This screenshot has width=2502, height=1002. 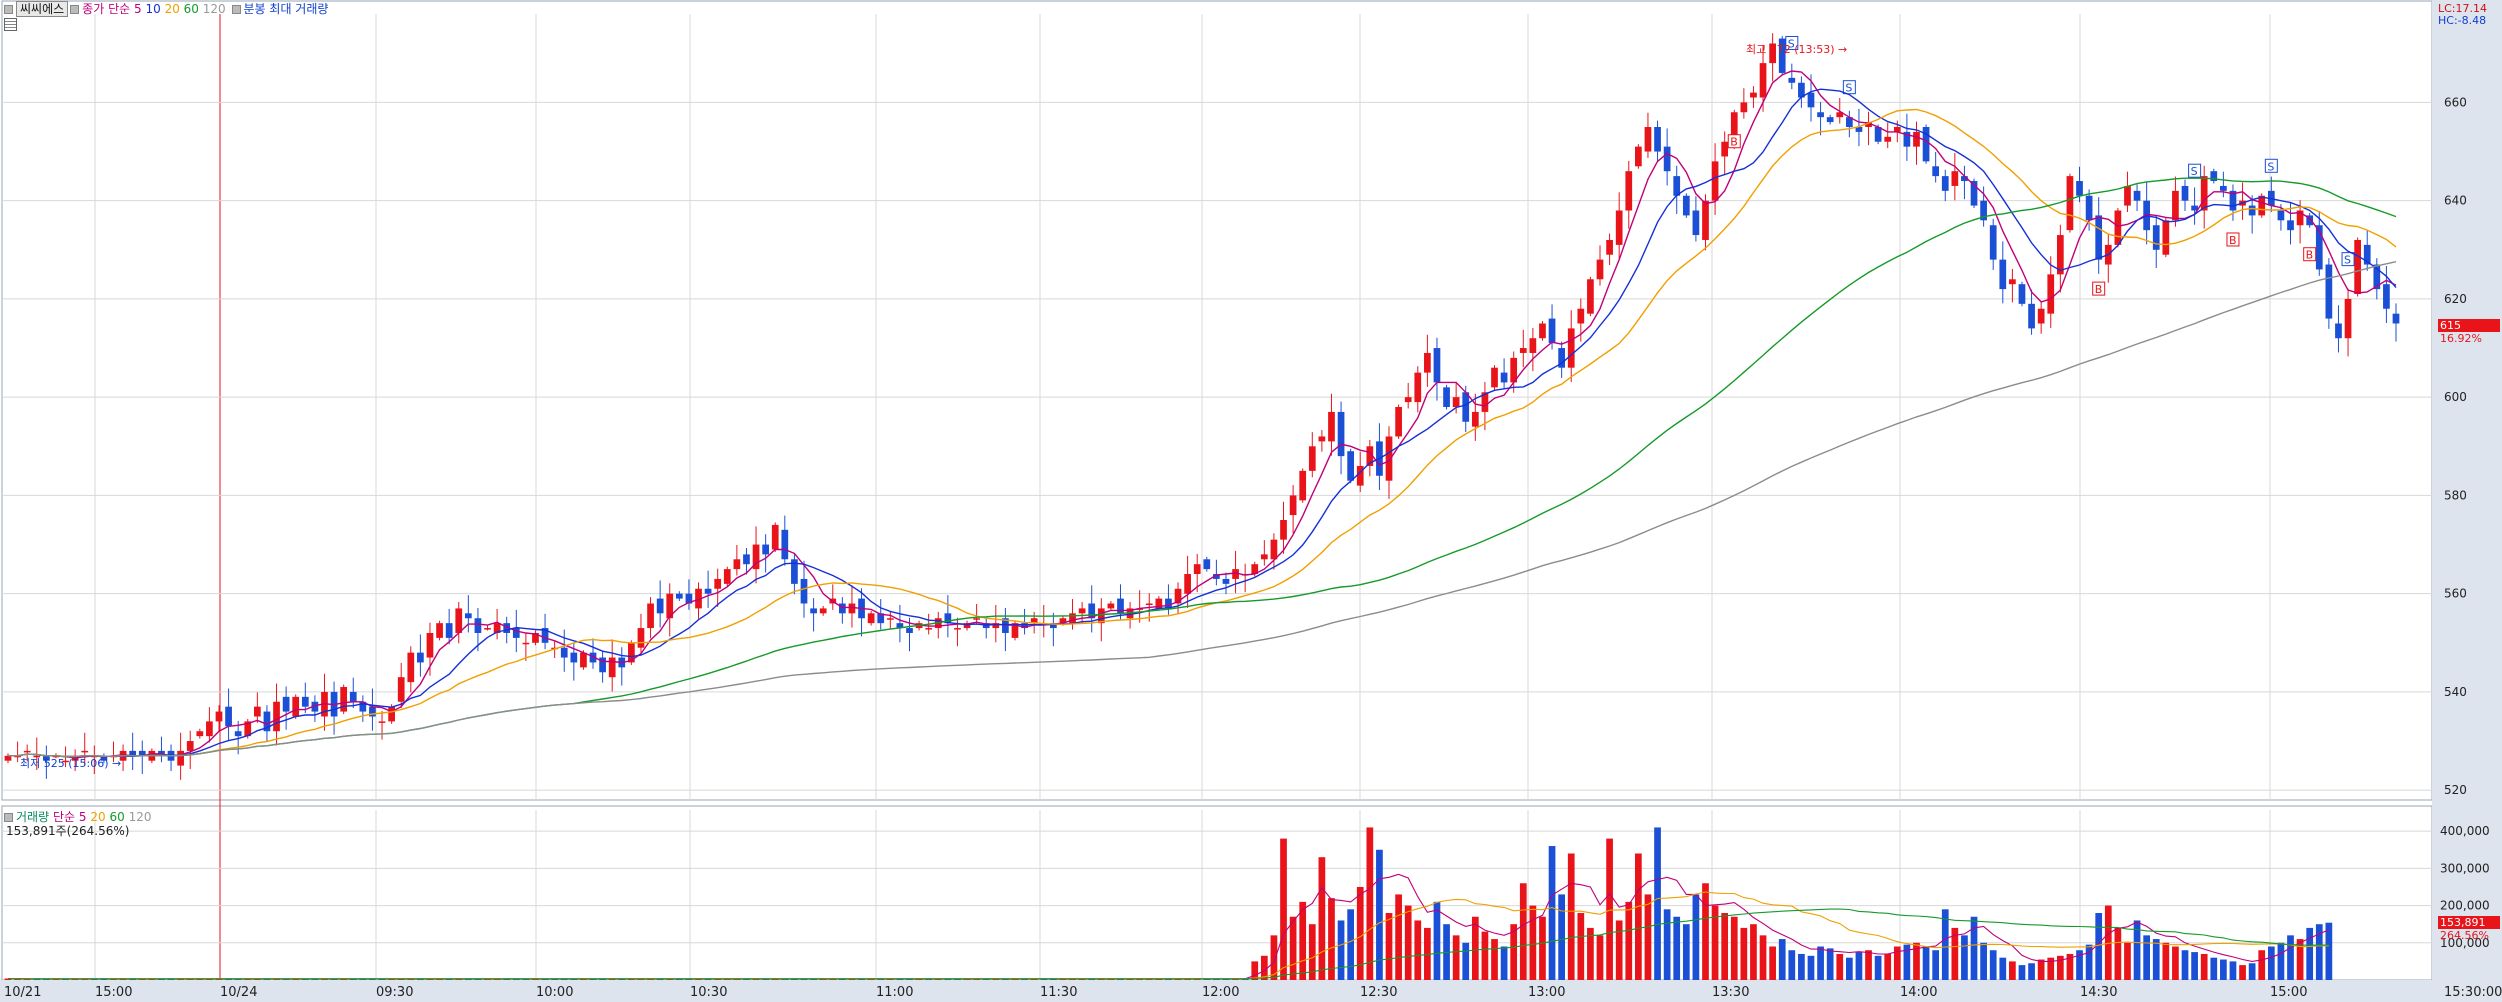 What do you see at coordinates (708, 992) in the screenshot?
I see `time-tick-label: 10:30` at bounding box center [708, 992].